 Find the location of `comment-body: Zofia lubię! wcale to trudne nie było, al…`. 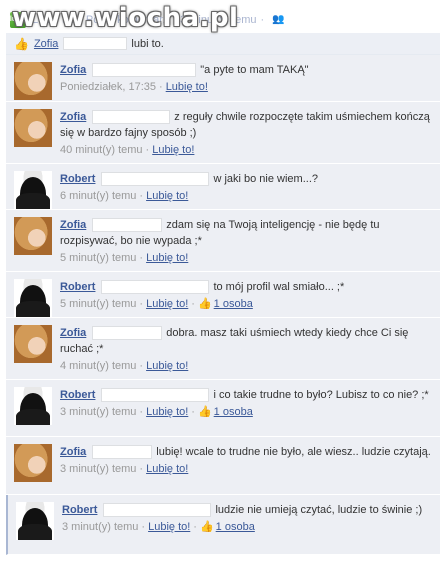

comment-body: Zofia lubię! wcale to trudne nie było, al… is located at coordinates (246, 452).